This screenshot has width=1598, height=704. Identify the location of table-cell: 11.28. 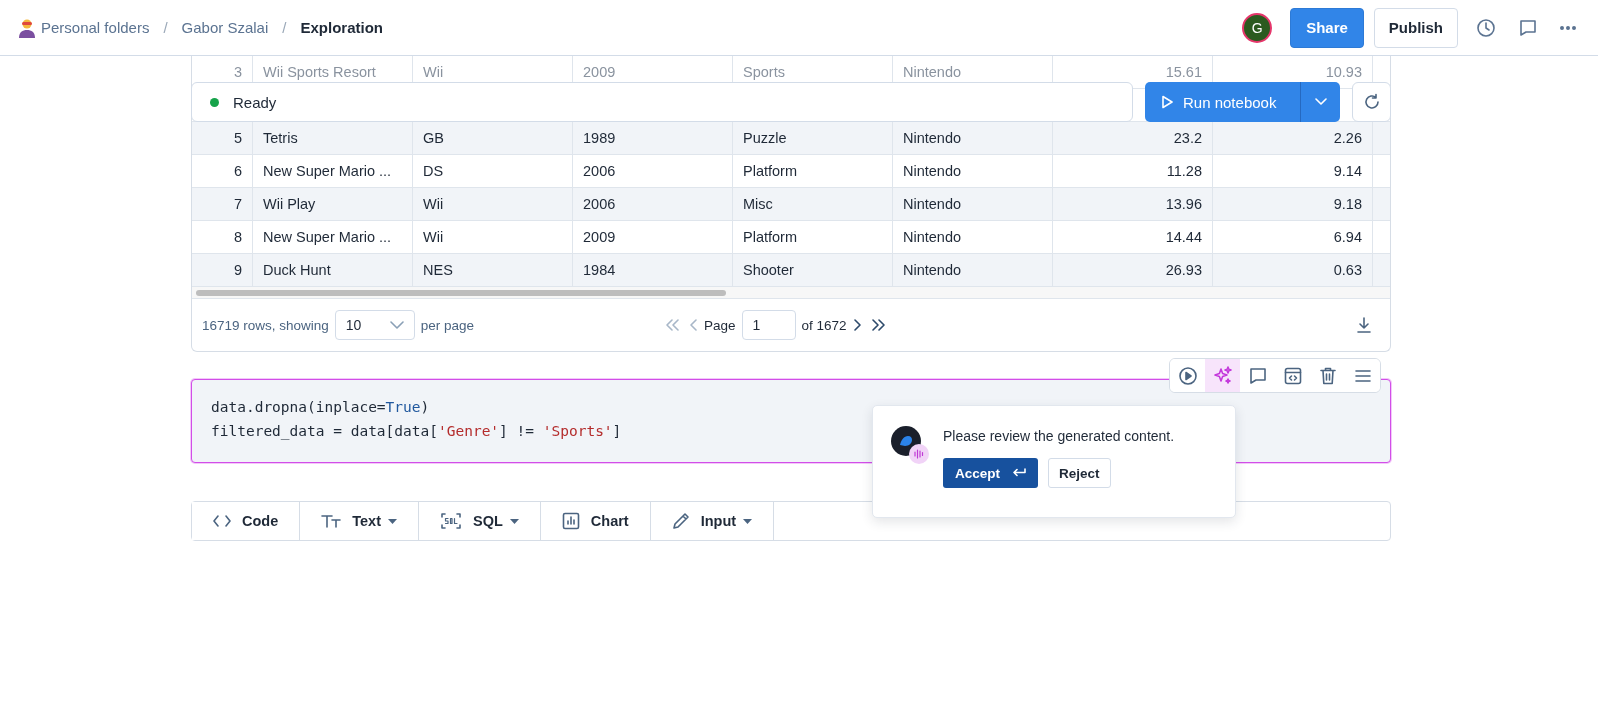
(1133, 171).